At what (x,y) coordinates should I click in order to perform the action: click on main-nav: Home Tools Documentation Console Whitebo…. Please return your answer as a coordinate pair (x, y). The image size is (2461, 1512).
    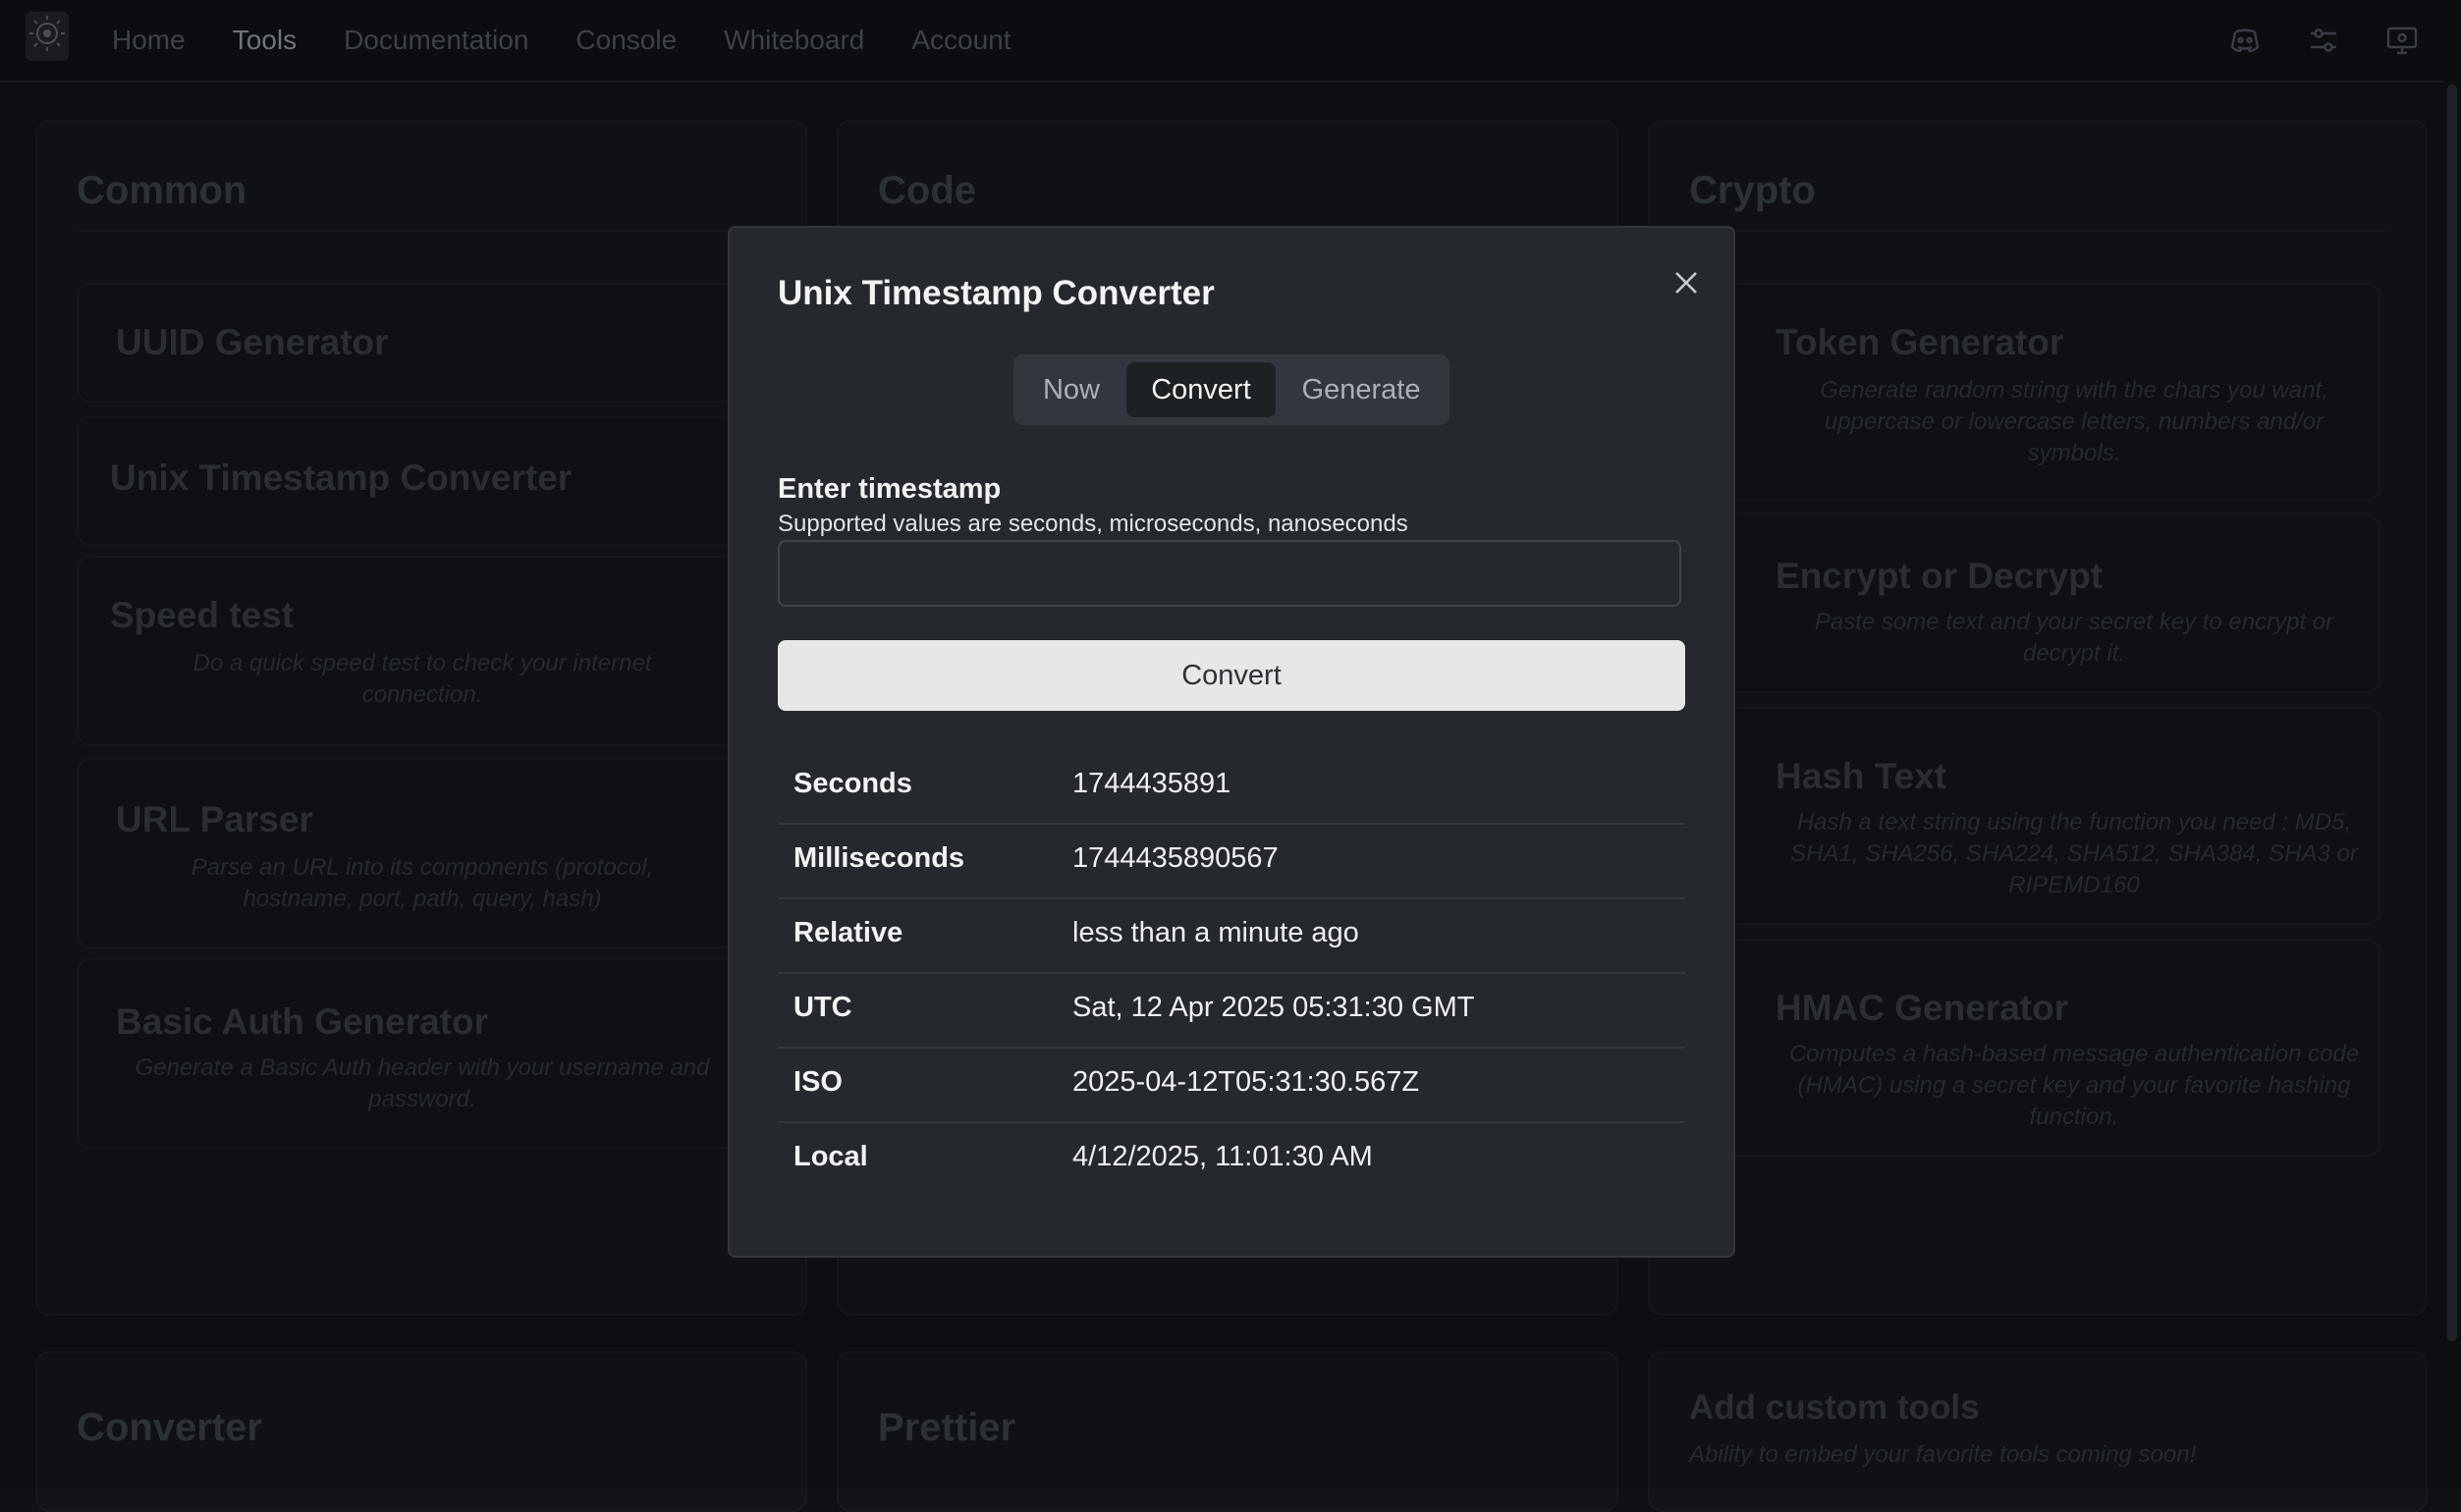
    Looking at the image, I should click on (585, 40).